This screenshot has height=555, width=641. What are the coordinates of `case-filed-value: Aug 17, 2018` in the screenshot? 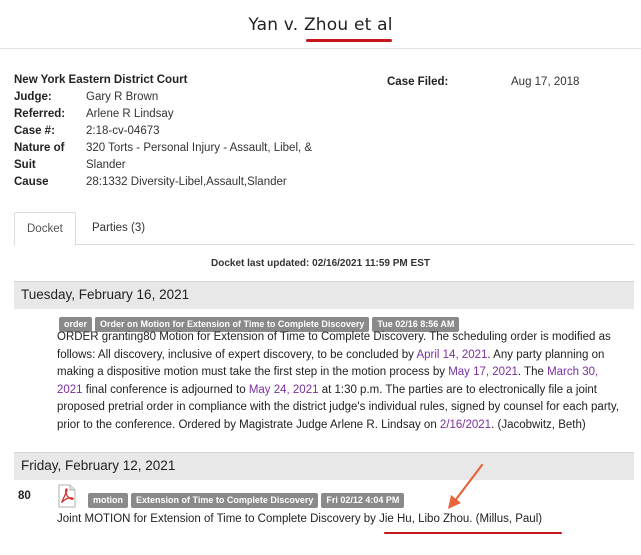 It's located at (545, 82).